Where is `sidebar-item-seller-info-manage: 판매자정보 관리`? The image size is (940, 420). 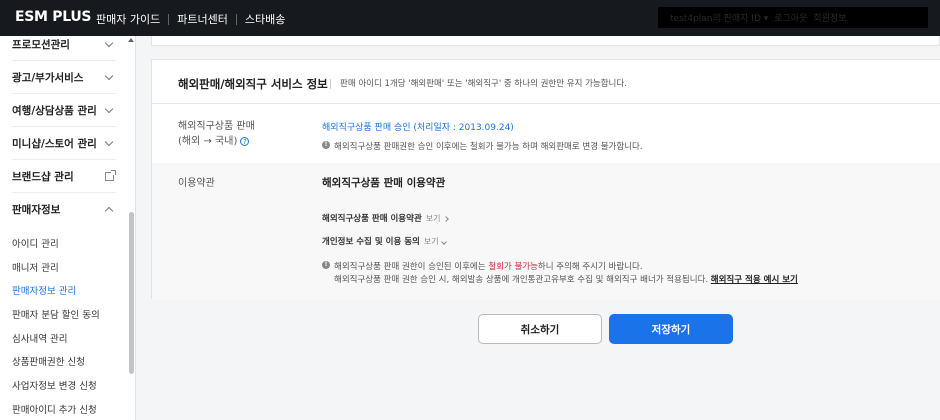
sidebar-item-seller-info-manage: 판매자정보 관리 is located at coordinates (44, 290).